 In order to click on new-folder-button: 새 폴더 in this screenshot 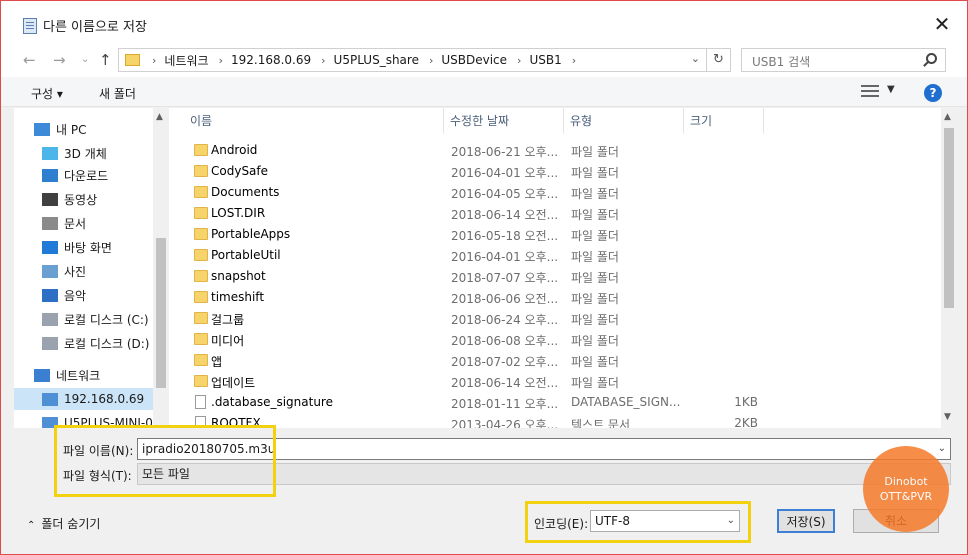, I will do `click(117, 93)`.